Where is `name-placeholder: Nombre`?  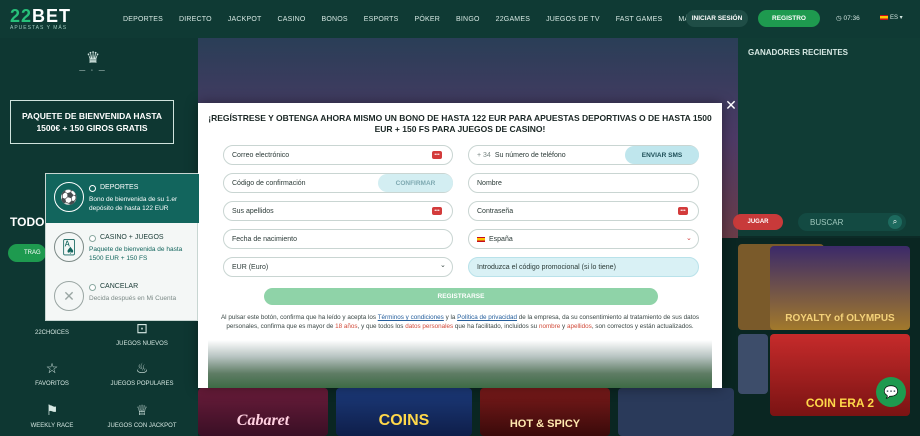 name-placeholder: Nombre is located at coordinates (489, 183).